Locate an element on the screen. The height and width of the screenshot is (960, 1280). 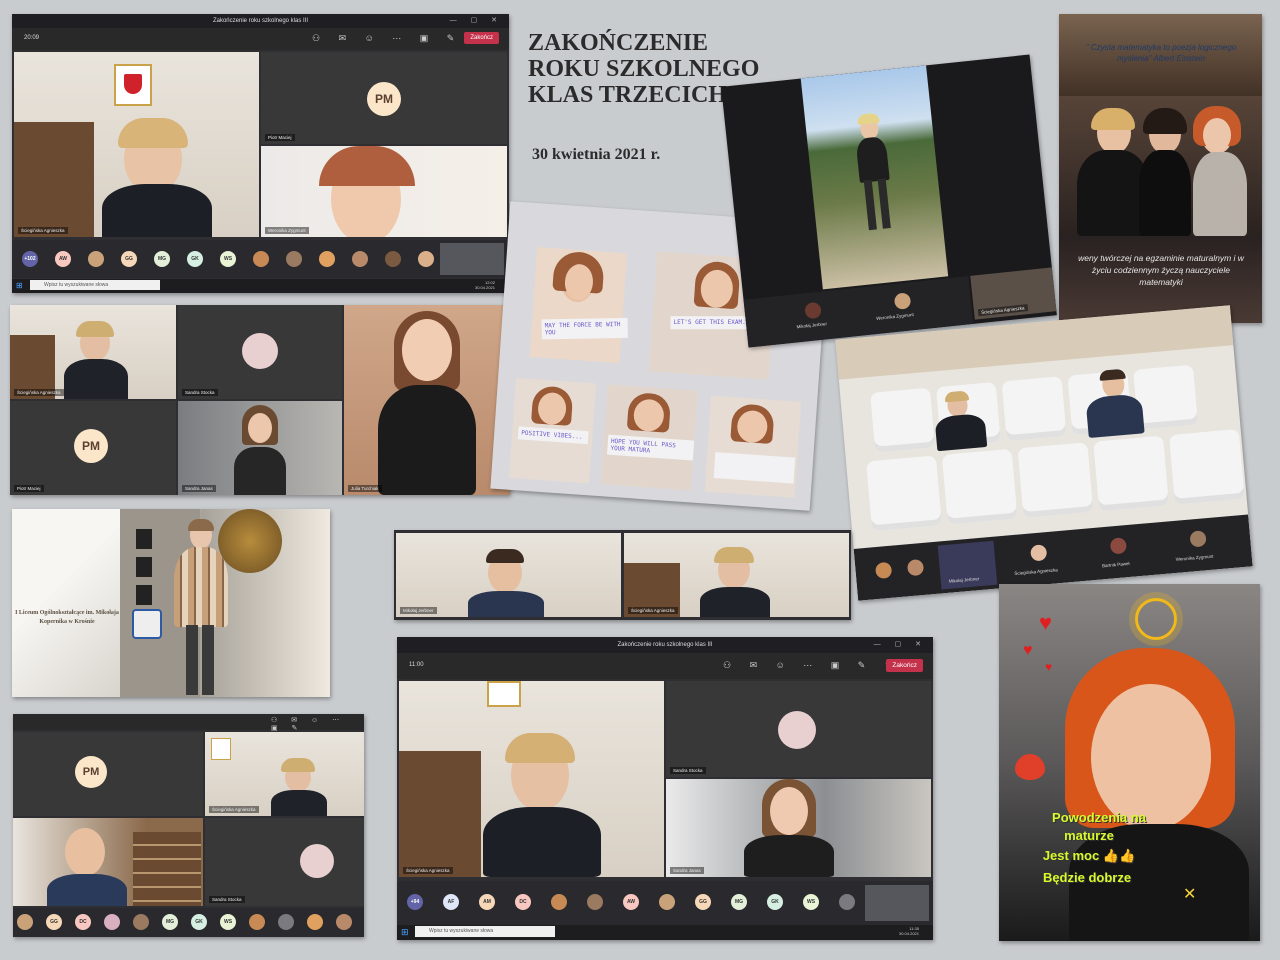
clock-date: 30.04.2021 is located at coordinates (484, 287).